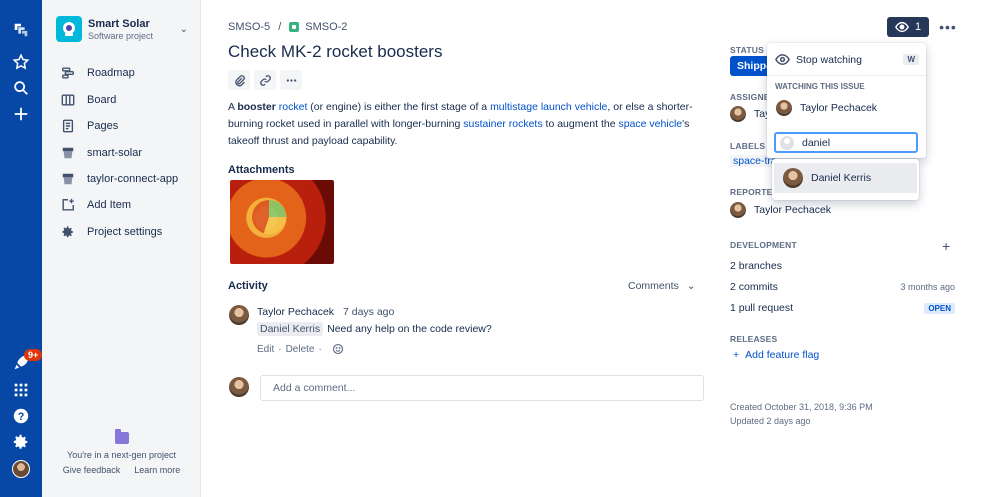 The height and width of the screenshot is (497, 999). What do you see at coordinates (326, 27) in the screenshot?
I see `breadcrumb-current: SMSO-2` at bounding box center [326, 27].